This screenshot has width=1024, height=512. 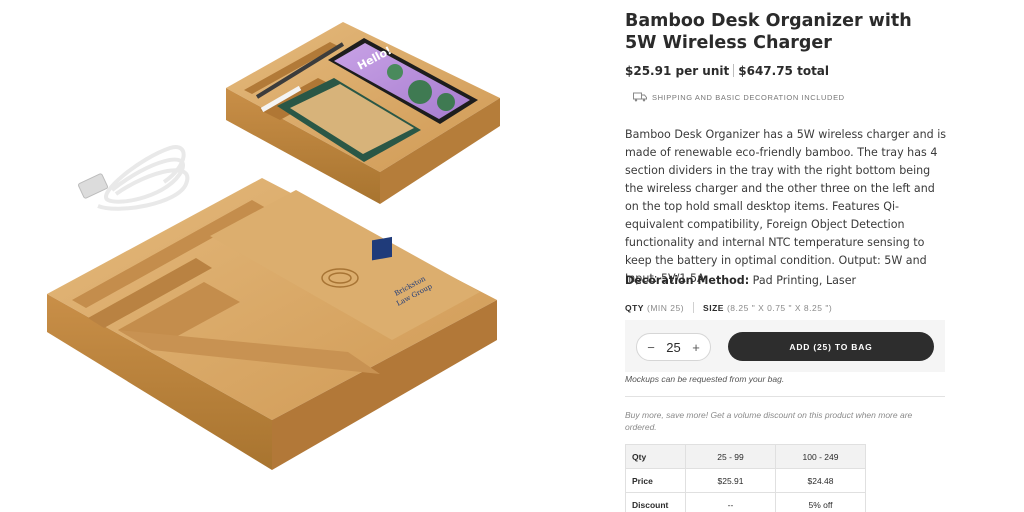 I want to click on table-cell: Discount, so click(x=655, y=502).